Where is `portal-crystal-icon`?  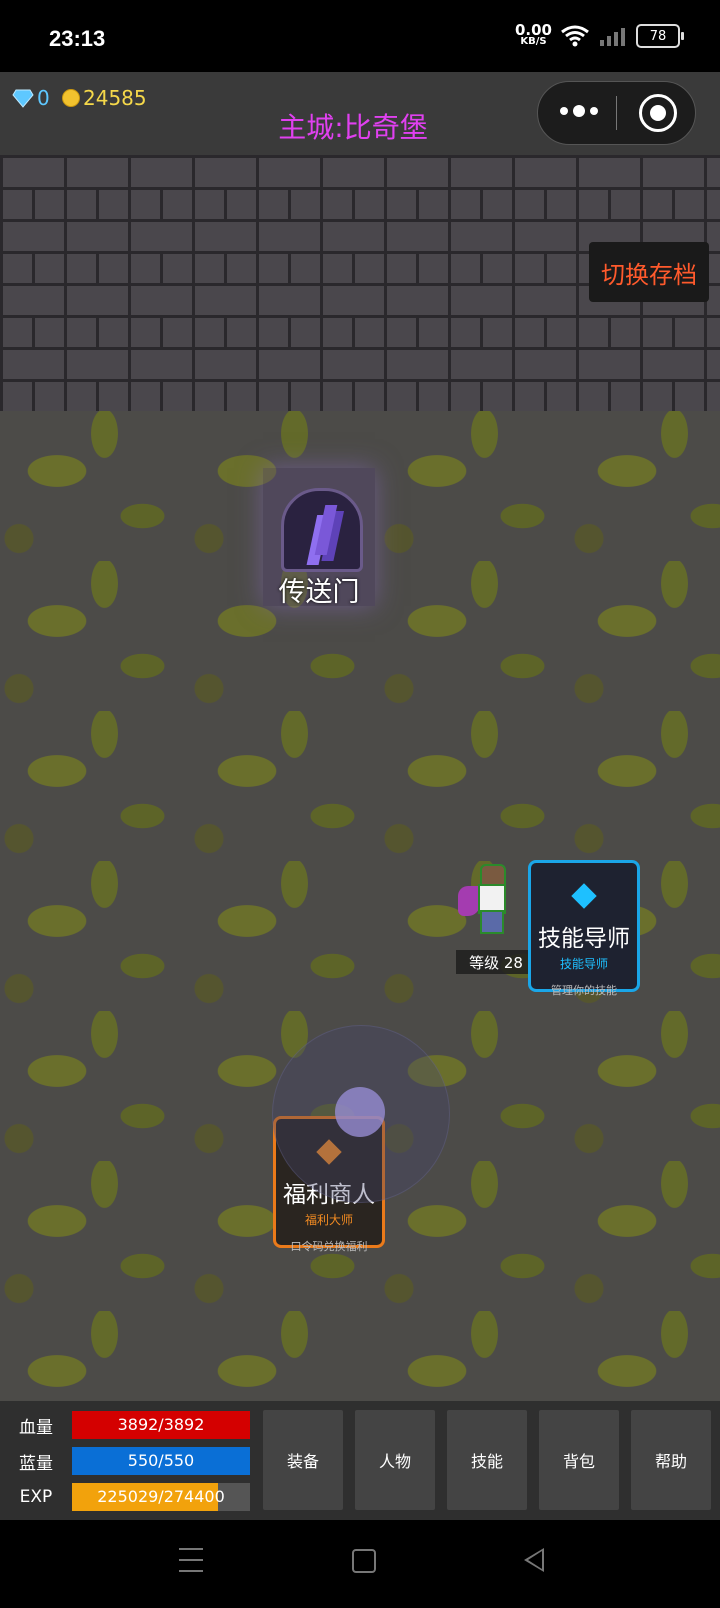 portal-crystal-icon is located at coordinates (326, 530).